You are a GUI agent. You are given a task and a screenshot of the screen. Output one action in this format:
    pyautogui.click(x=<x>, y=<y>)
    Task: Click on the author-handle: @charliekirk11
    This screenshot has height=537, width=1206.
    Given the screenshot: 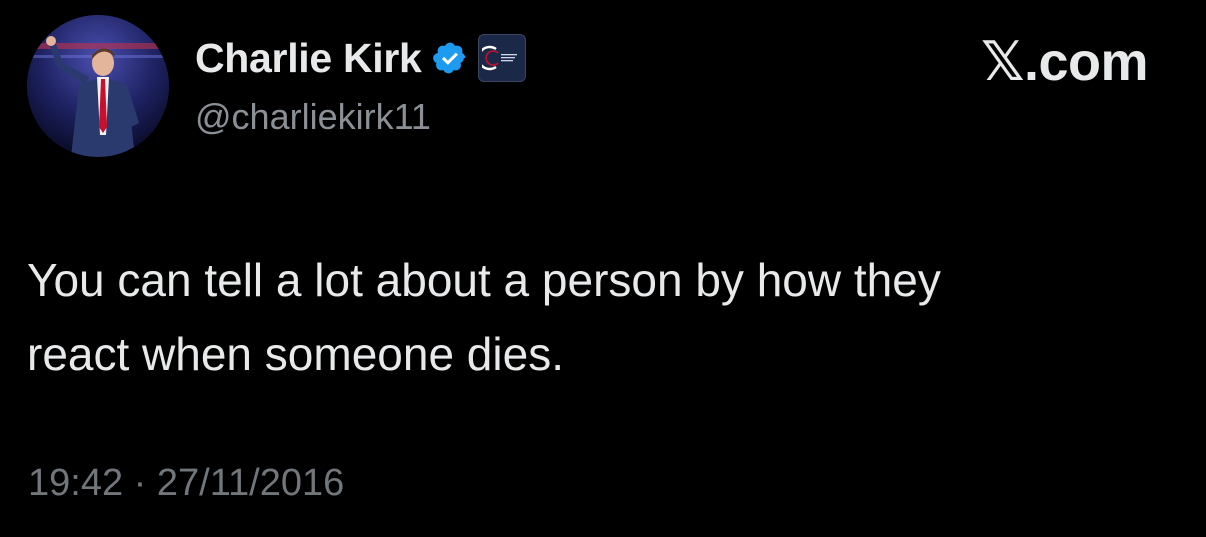 What is the action you would take?
    pyautogui.click(x=313, y=117)
    